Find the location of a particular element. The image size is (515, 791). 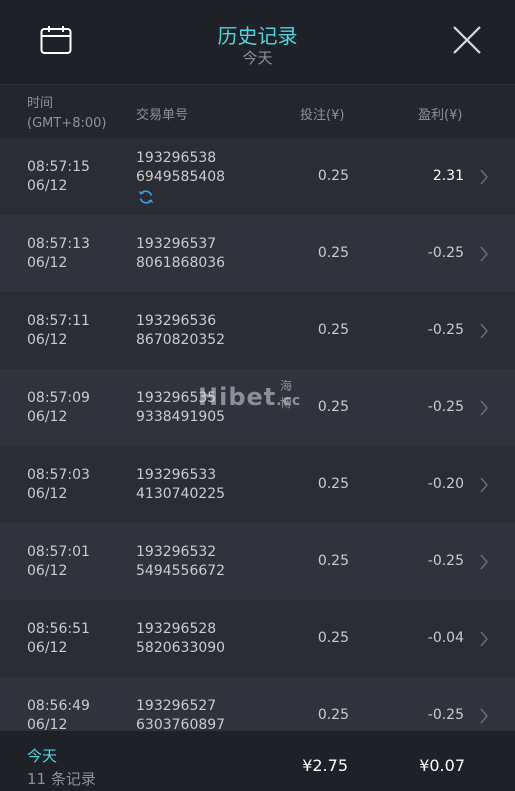

page-title: 历史记录 is located at coordinates (257, 36).